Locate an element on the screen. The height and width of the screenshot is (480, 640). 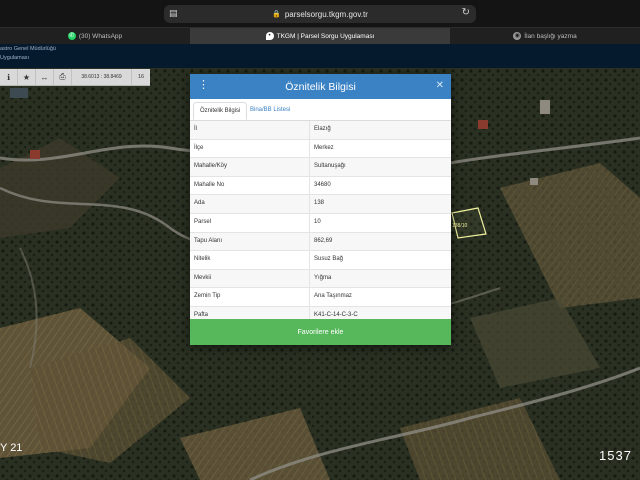
row-key: Zemin Tip is located at coordinates (250, 297).